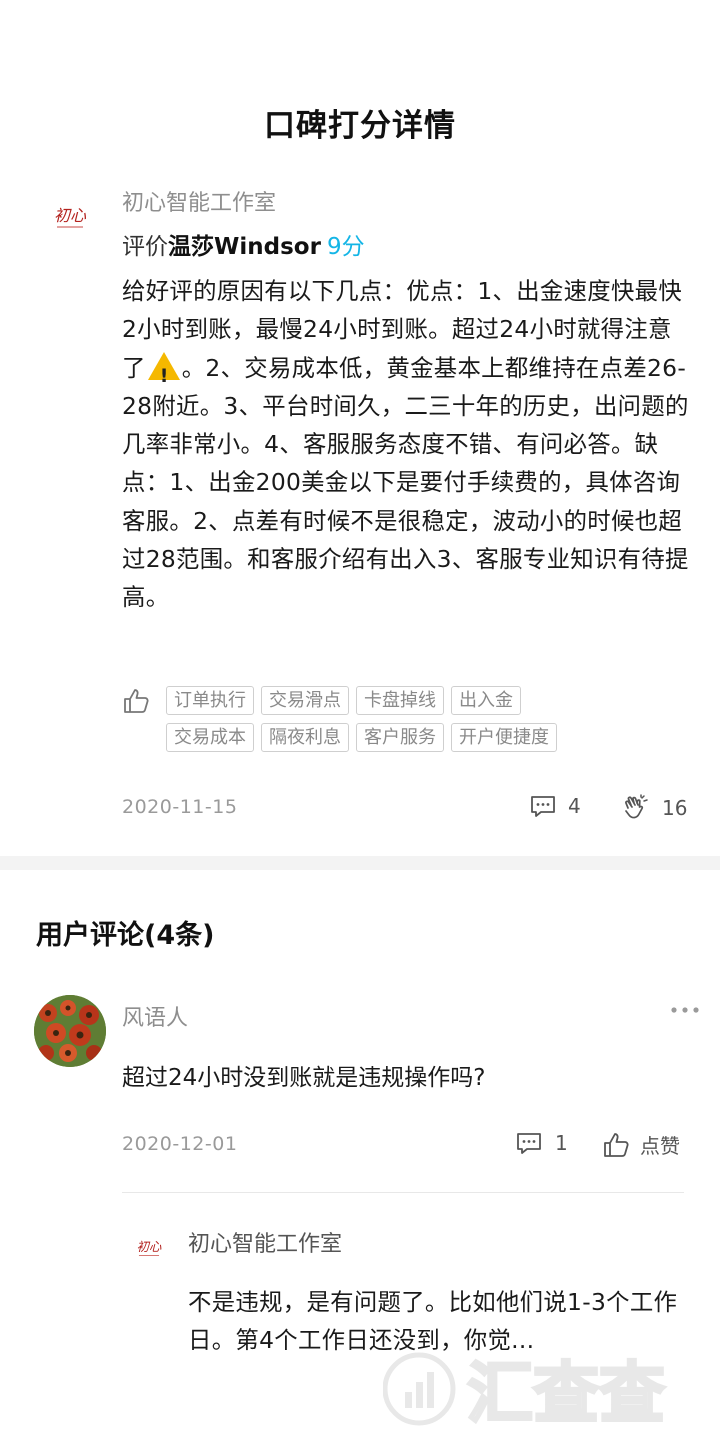 The height and width of the screenshot is (1454, 720). Describe the element at coordinates (210, 737) in the screenshot. I see `tag: 交易成本` at that location.